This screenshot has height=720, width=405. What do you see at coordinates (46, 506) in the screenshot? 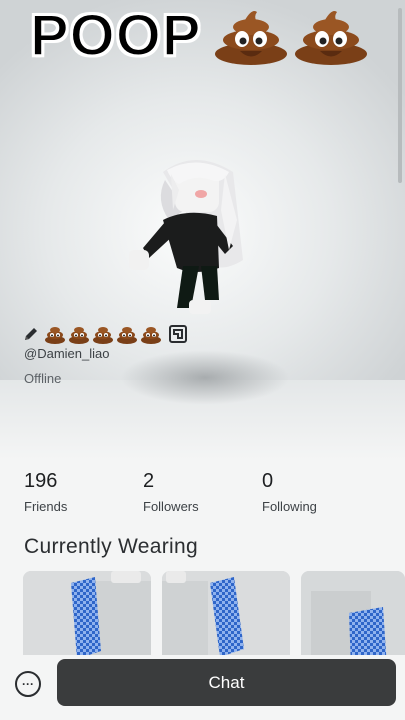
I see `stat-label: Friends` at bounding box center [46, 506].